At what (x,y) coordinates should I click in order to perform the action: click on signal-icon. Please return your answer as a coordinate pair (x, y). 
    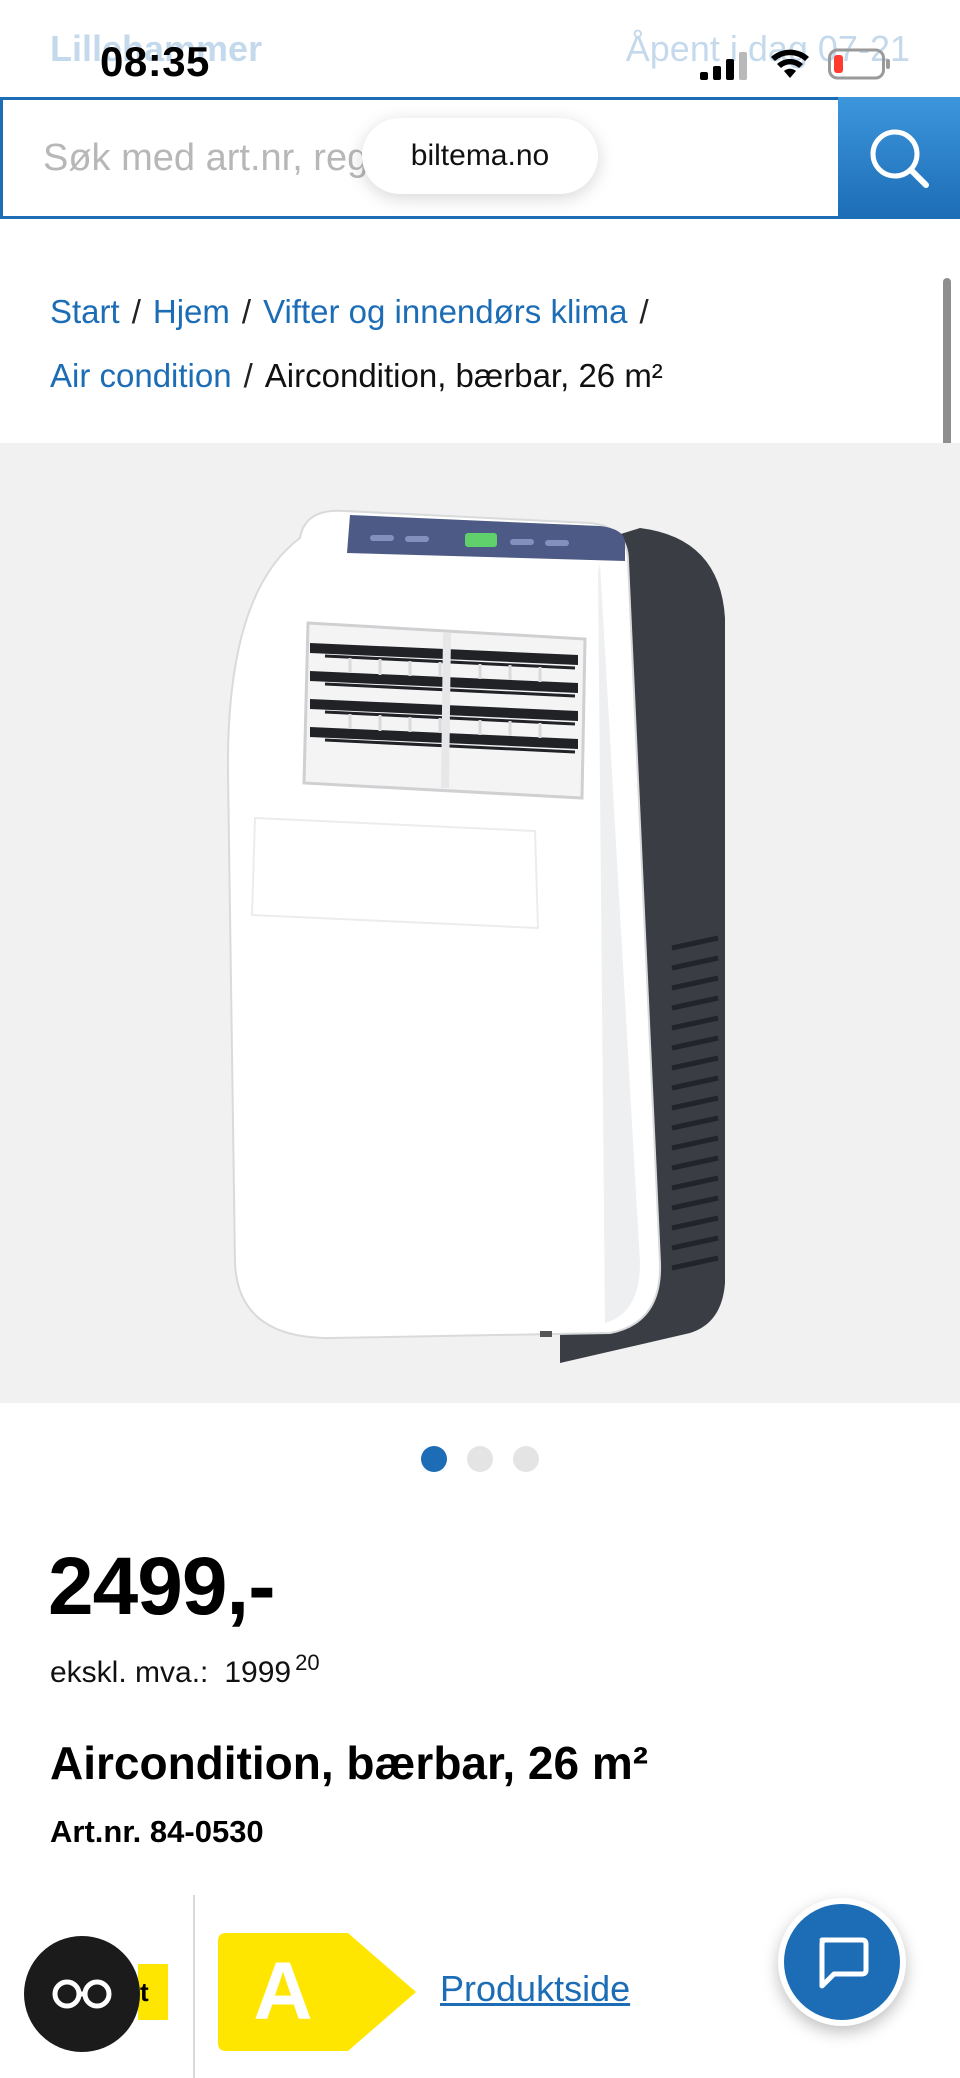
    Looking at the image, I should click on (723, 66).